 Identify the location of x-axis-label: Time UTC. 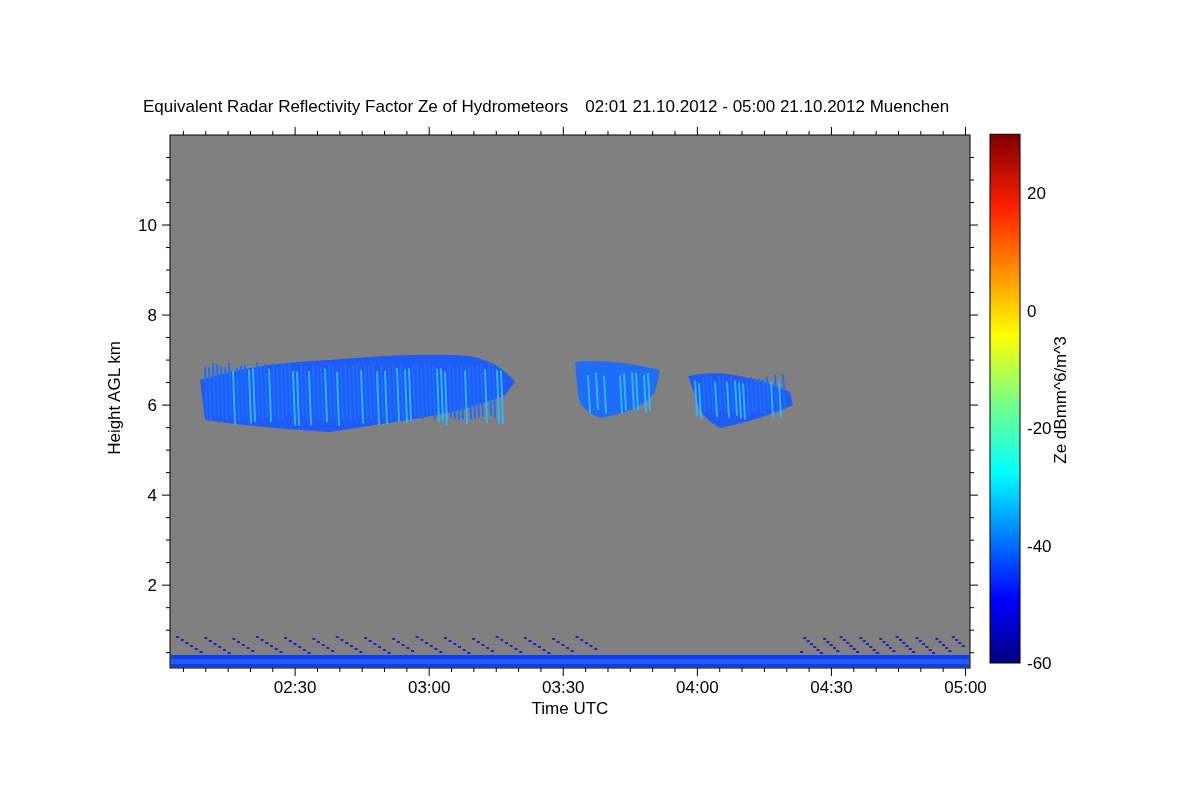
(570, 708).